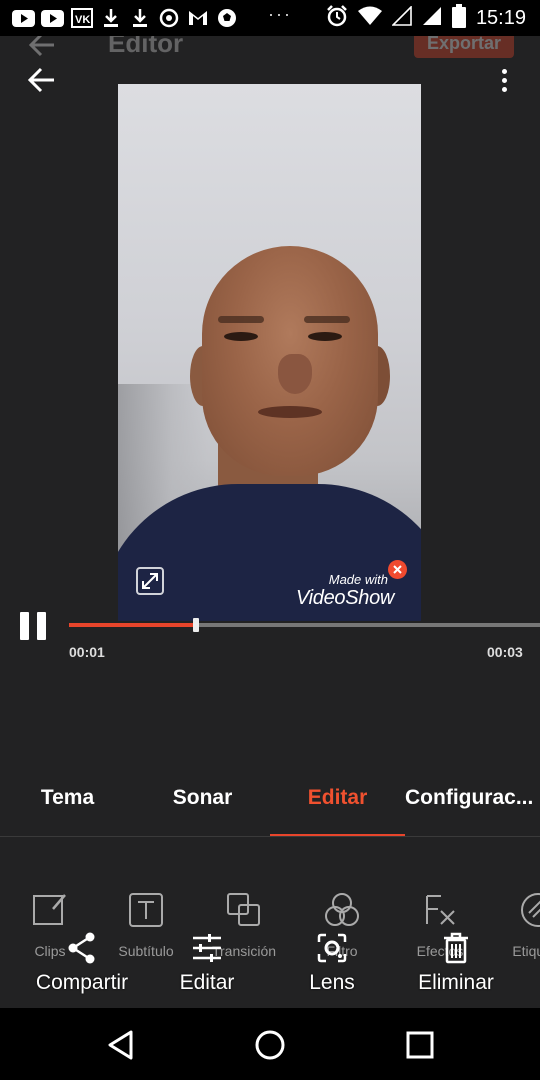 The width and height of the screenshot is (540, 1080). Describe the element at coordinates (207, 982) in the screenshot. I see `edit-label: Editar` at that location.